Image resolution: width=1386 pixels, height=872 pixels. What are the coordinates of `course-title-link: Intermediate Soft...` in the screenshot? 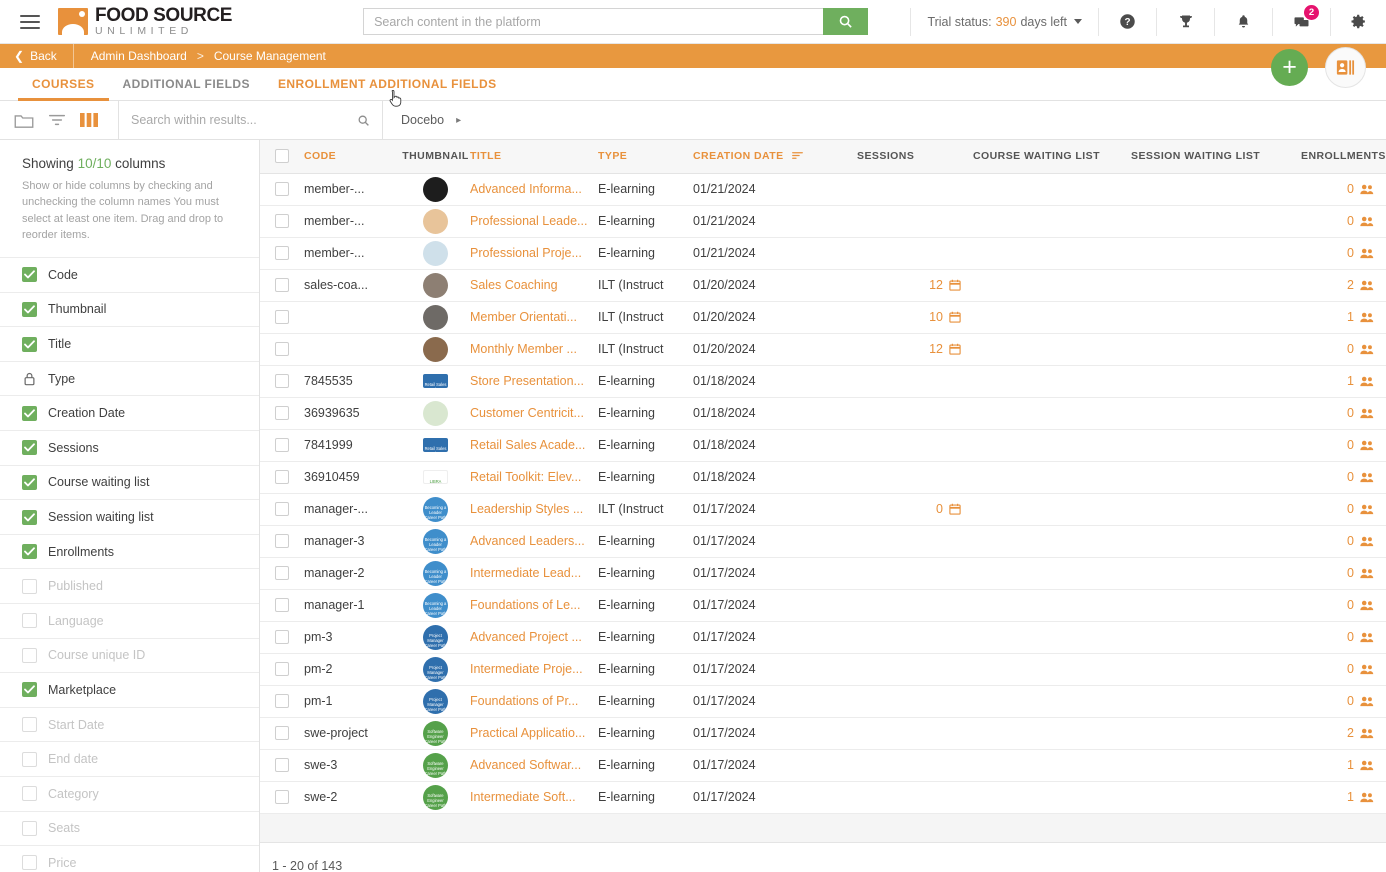 It's located at (534, 797).